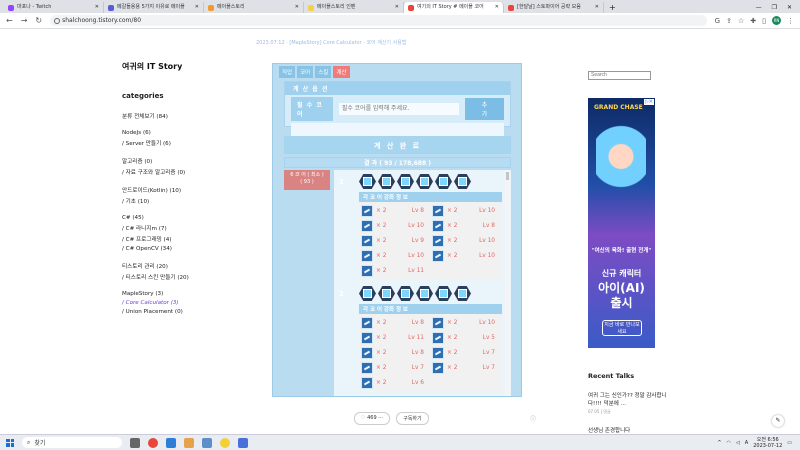 The width and height of the screenshot is (800, 450). I want to click on category-item: 안드로이드(Kotlin) (10), so click(182, 190).